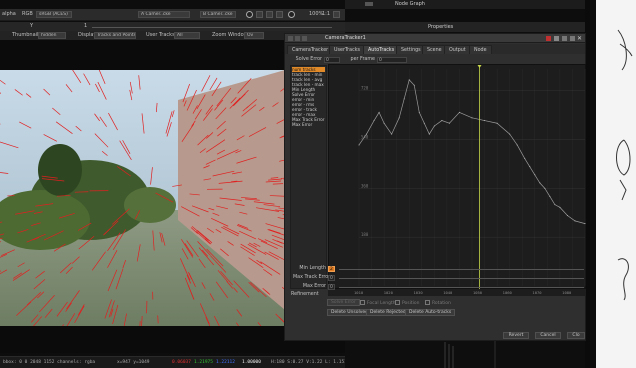 The image size is (636, 368). Describe the element at coordinates (254, 35) in the screenshot. I see `zoom-window-dropdown: Ov` at that location.